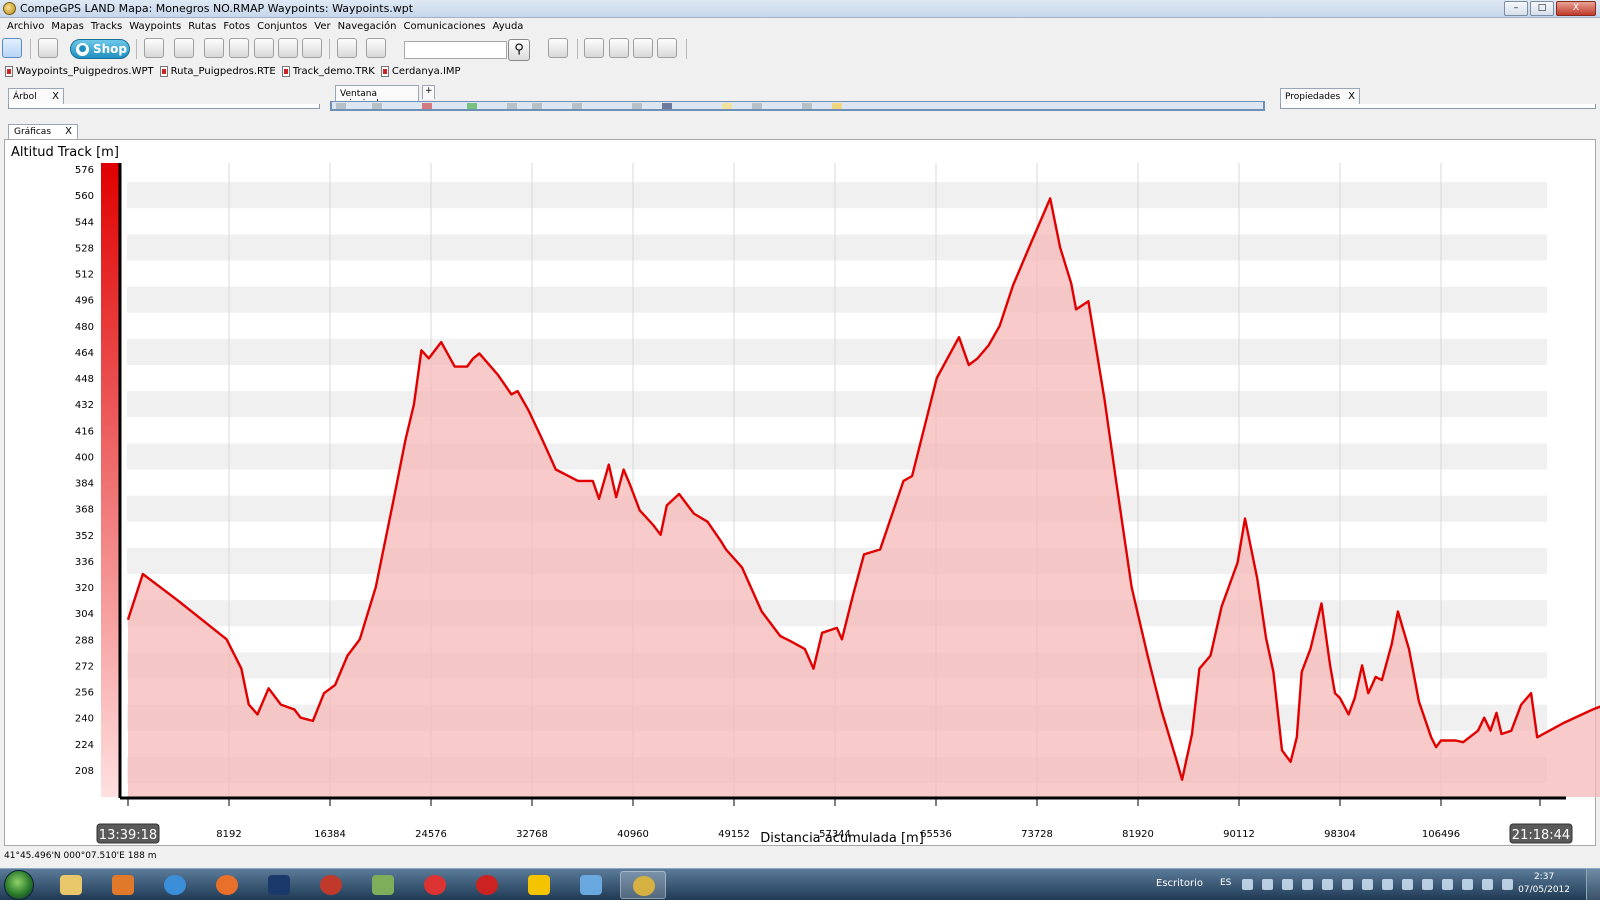 Image resolution: width=1600 pixels, height=900 pixels. What do you see at coordinates (84, 588) in the screenshot?
I see `y-tick-label: 320` at bounding box center [84, 588].